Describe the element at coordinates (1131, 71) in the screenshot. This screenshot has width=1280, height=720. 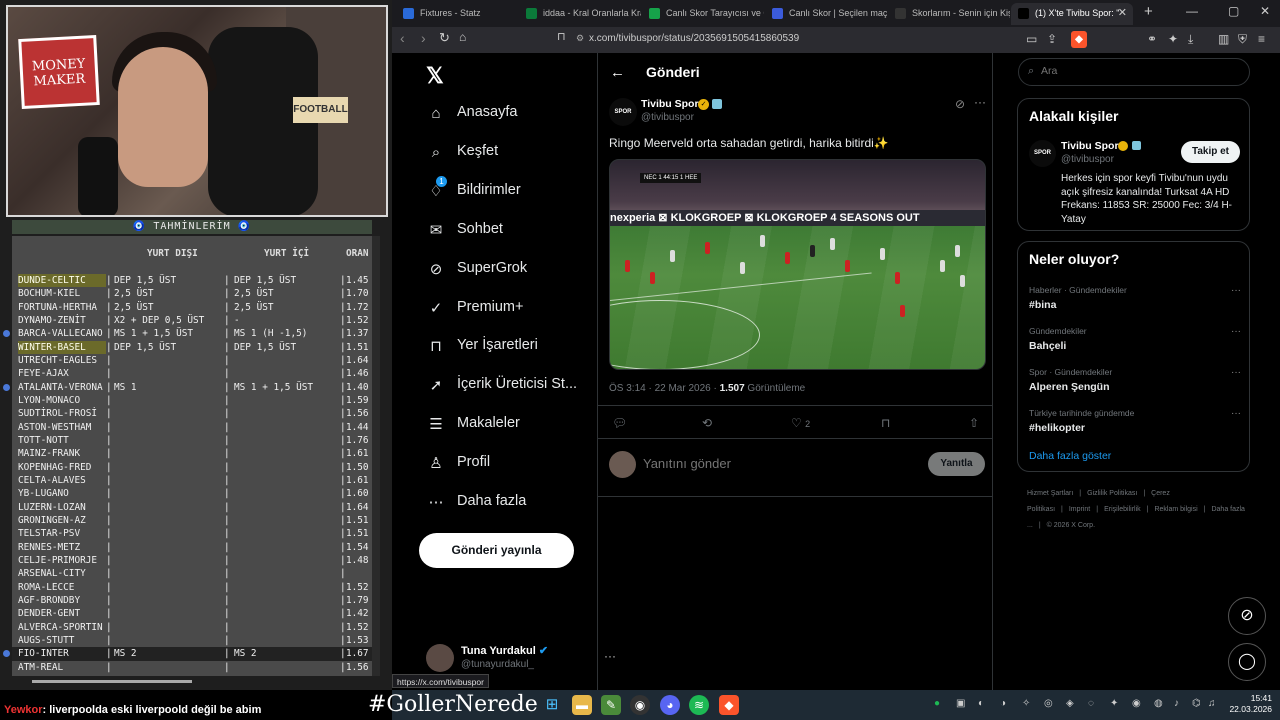
I see `search-input` at that location.